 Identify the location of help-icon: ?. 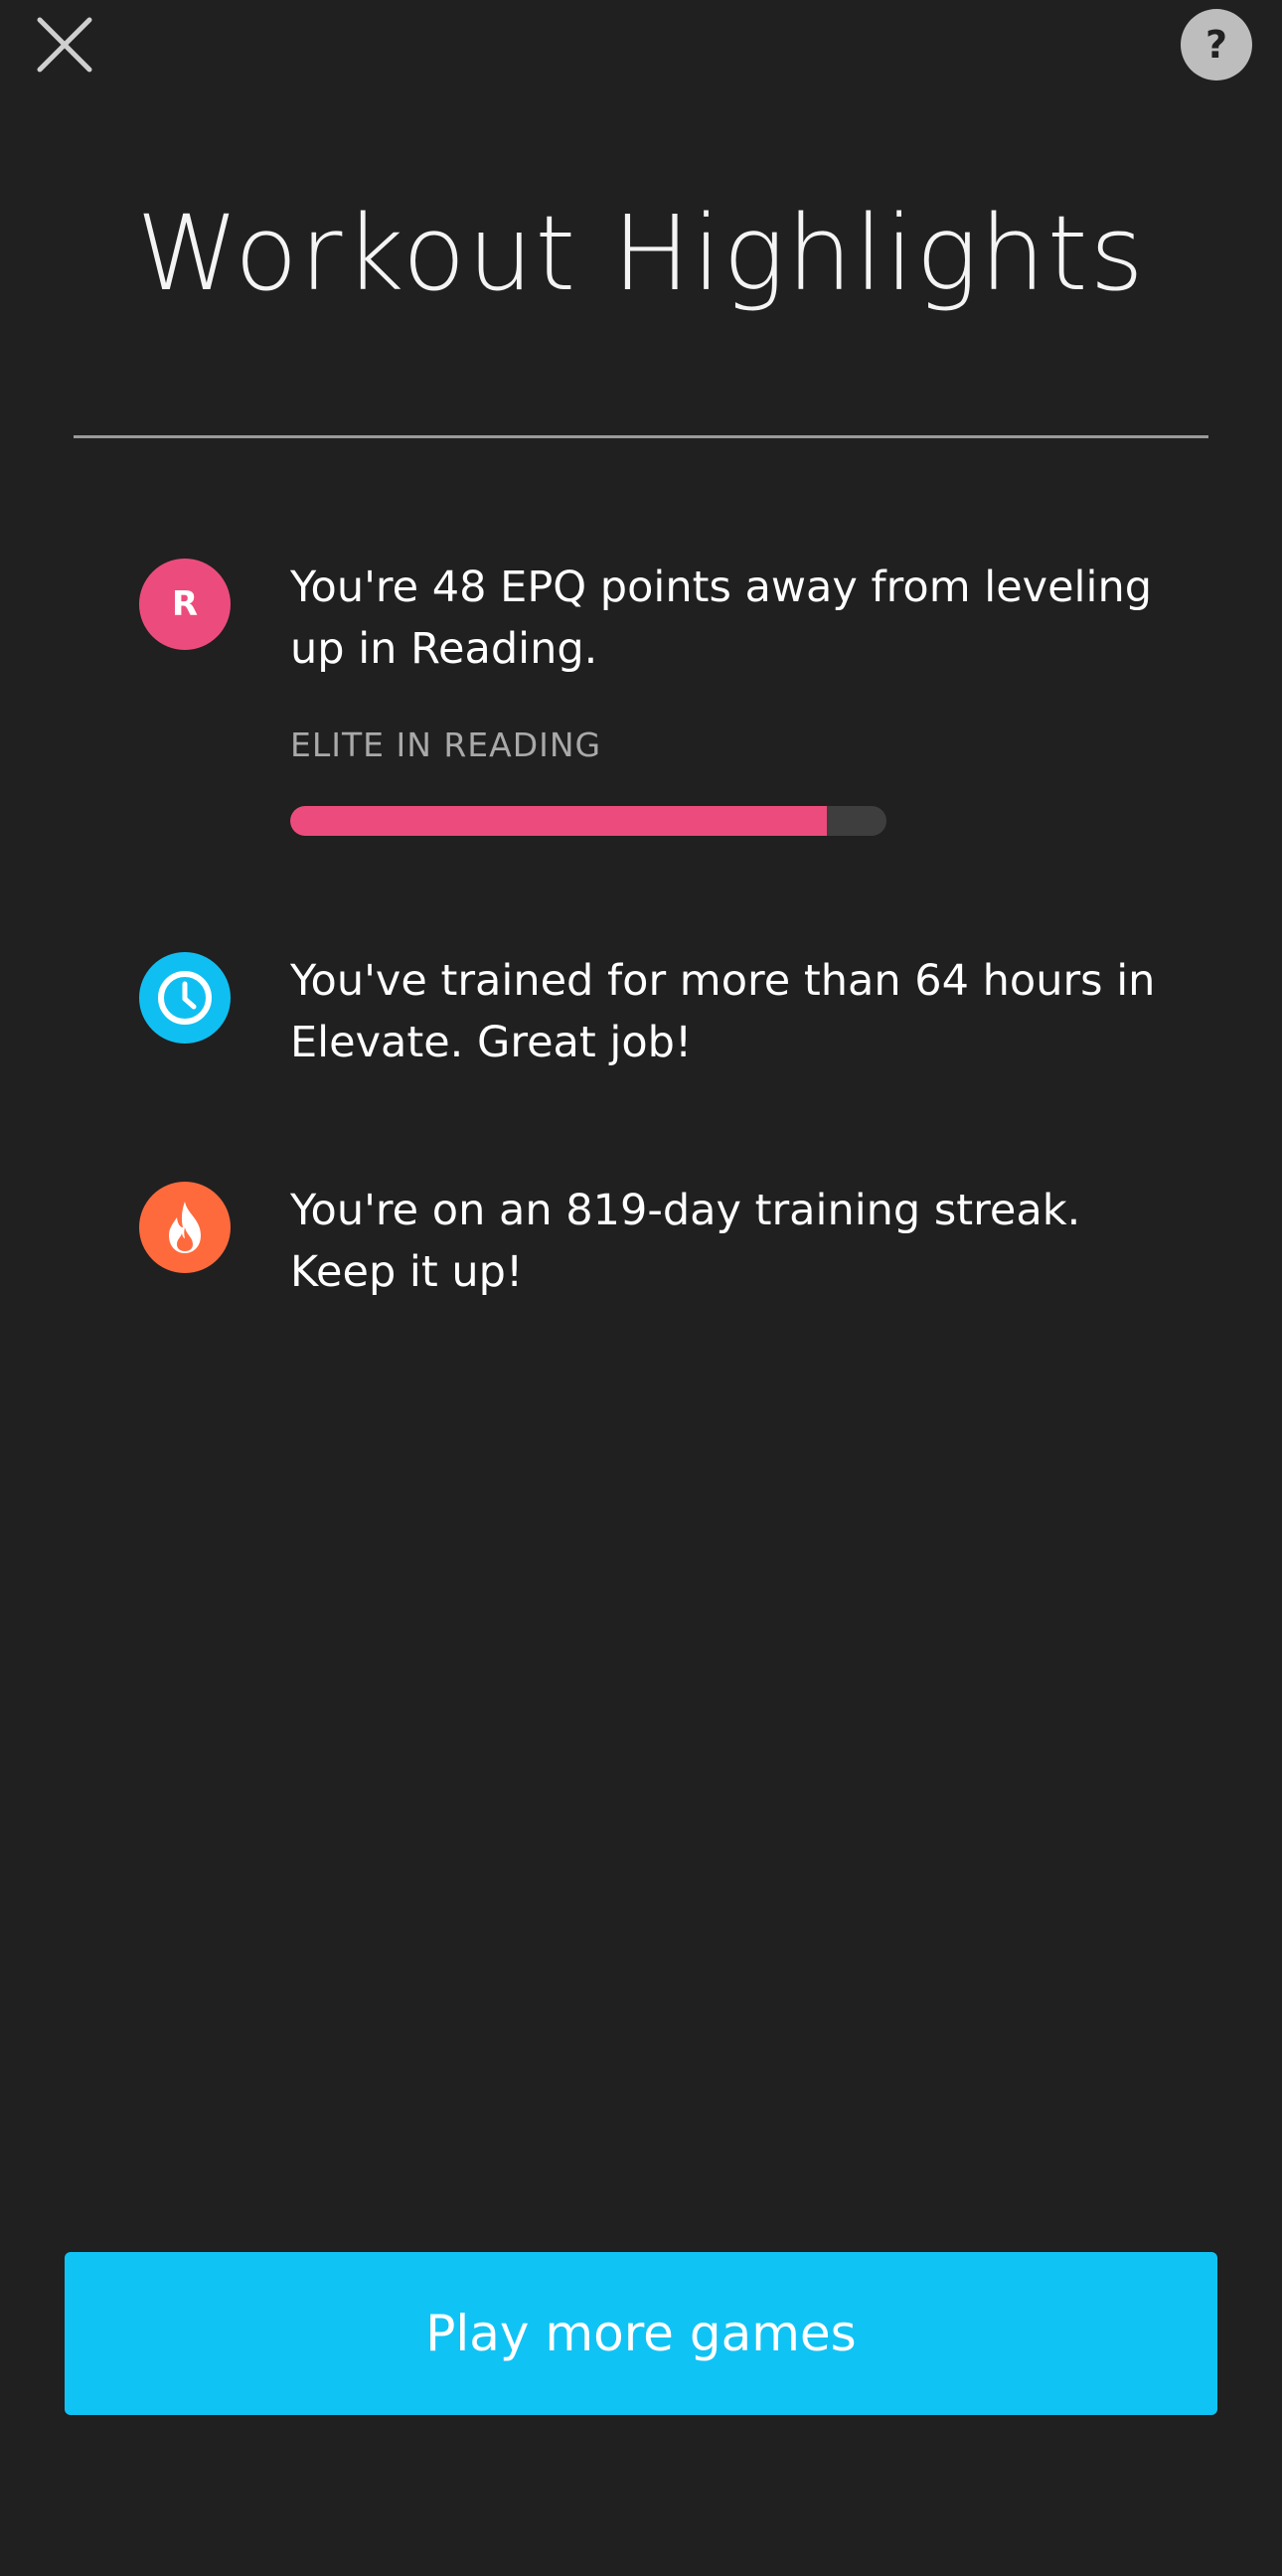
(1216, 45).